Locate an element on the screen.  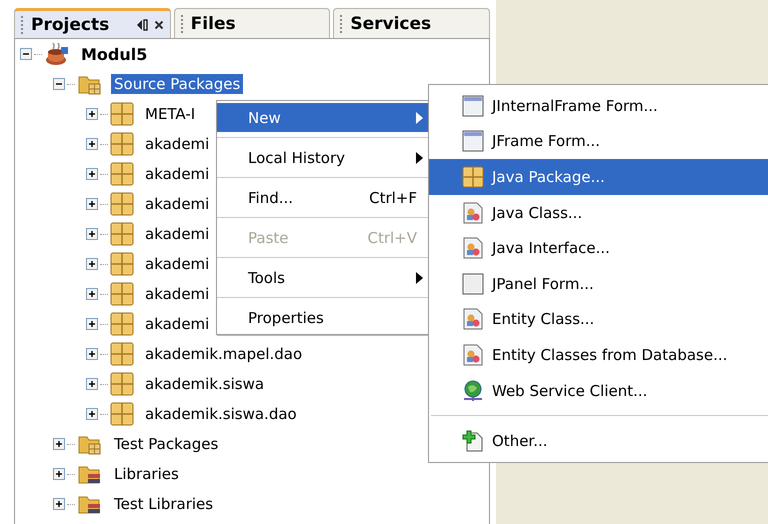
coffee-cup-icon is located at coordinates (57, 54).